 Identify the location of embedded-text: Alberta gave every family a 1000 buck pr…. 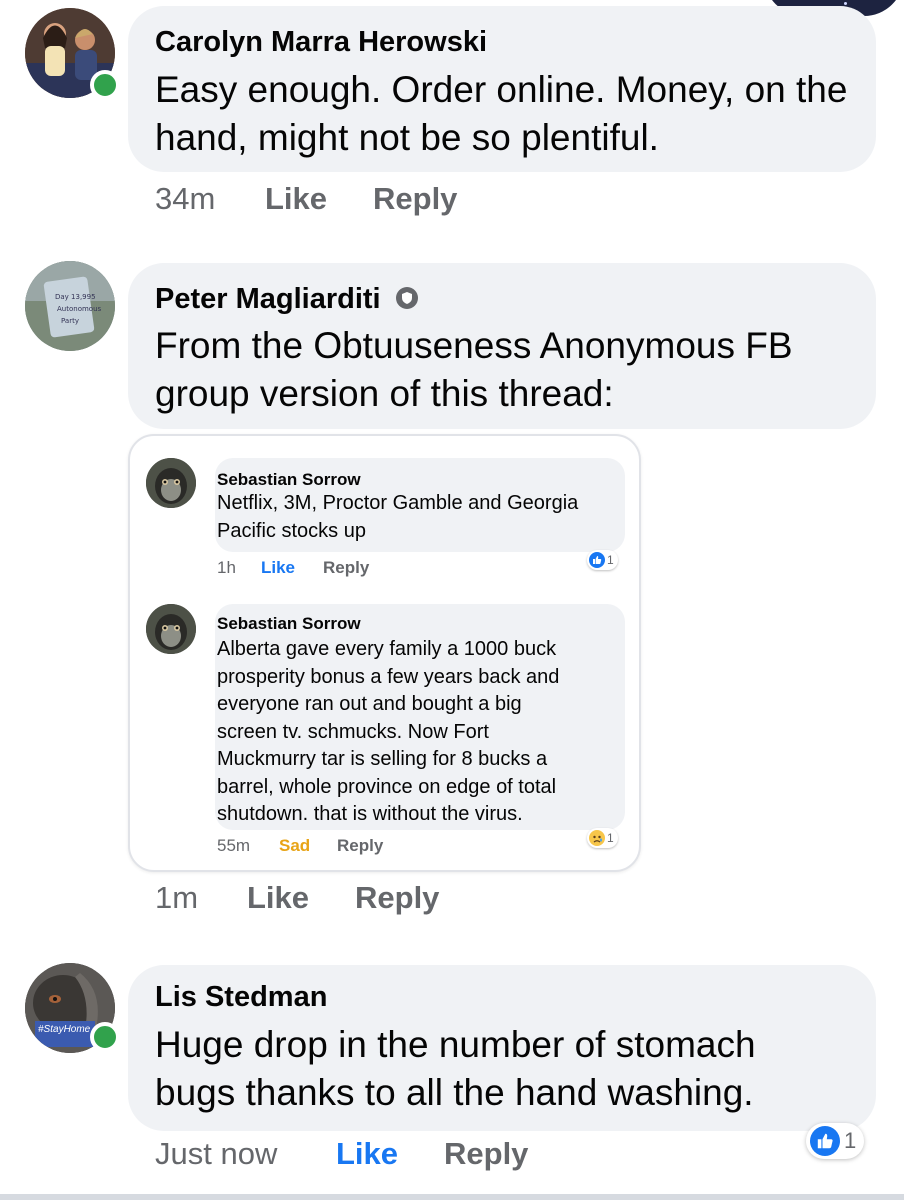
(388, 732).